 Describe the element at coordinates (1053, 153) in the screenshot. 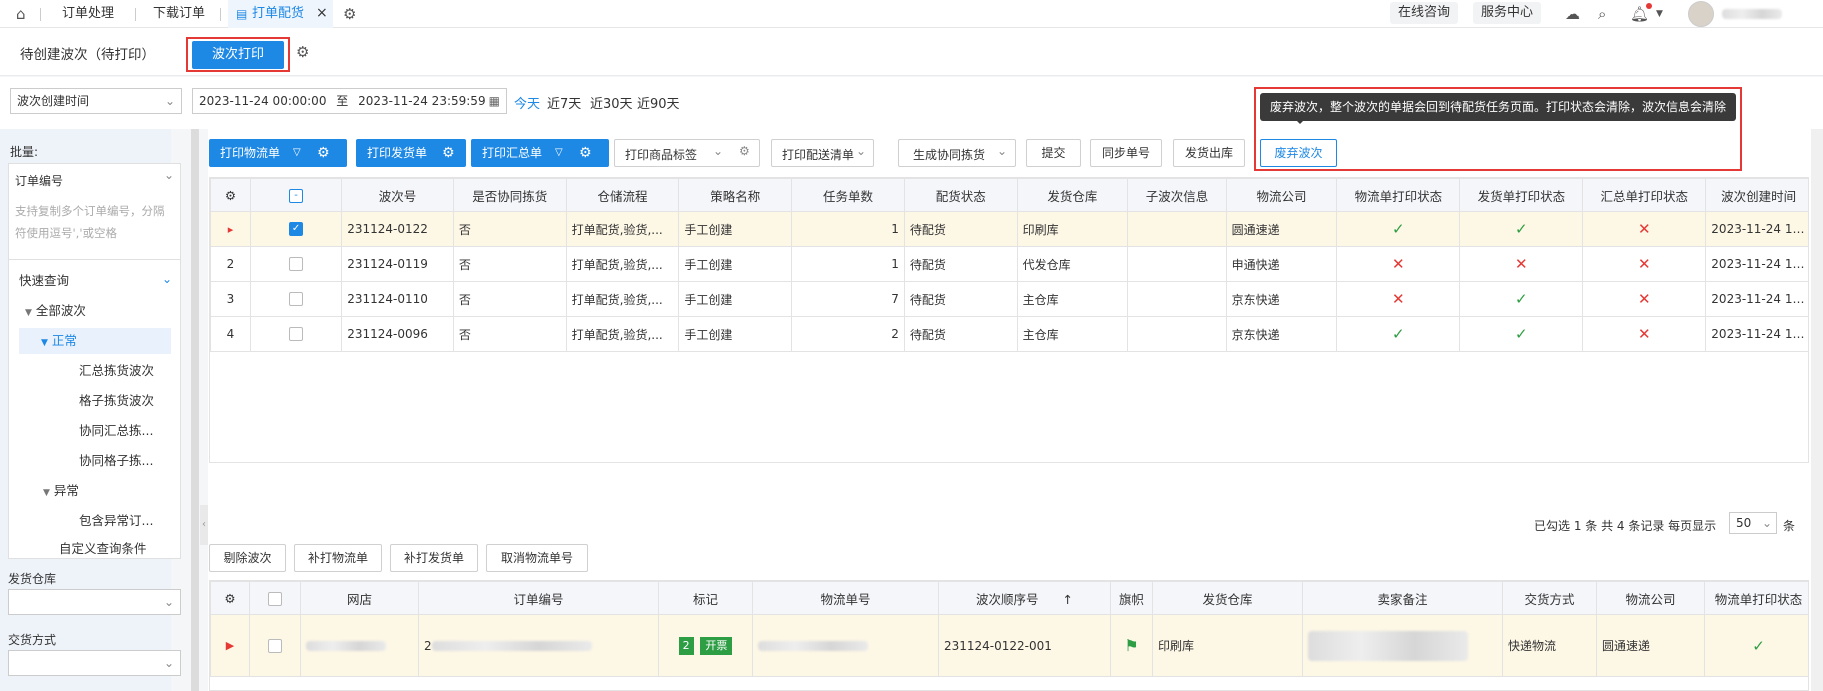

I see `submit-button: 提交` at that location.